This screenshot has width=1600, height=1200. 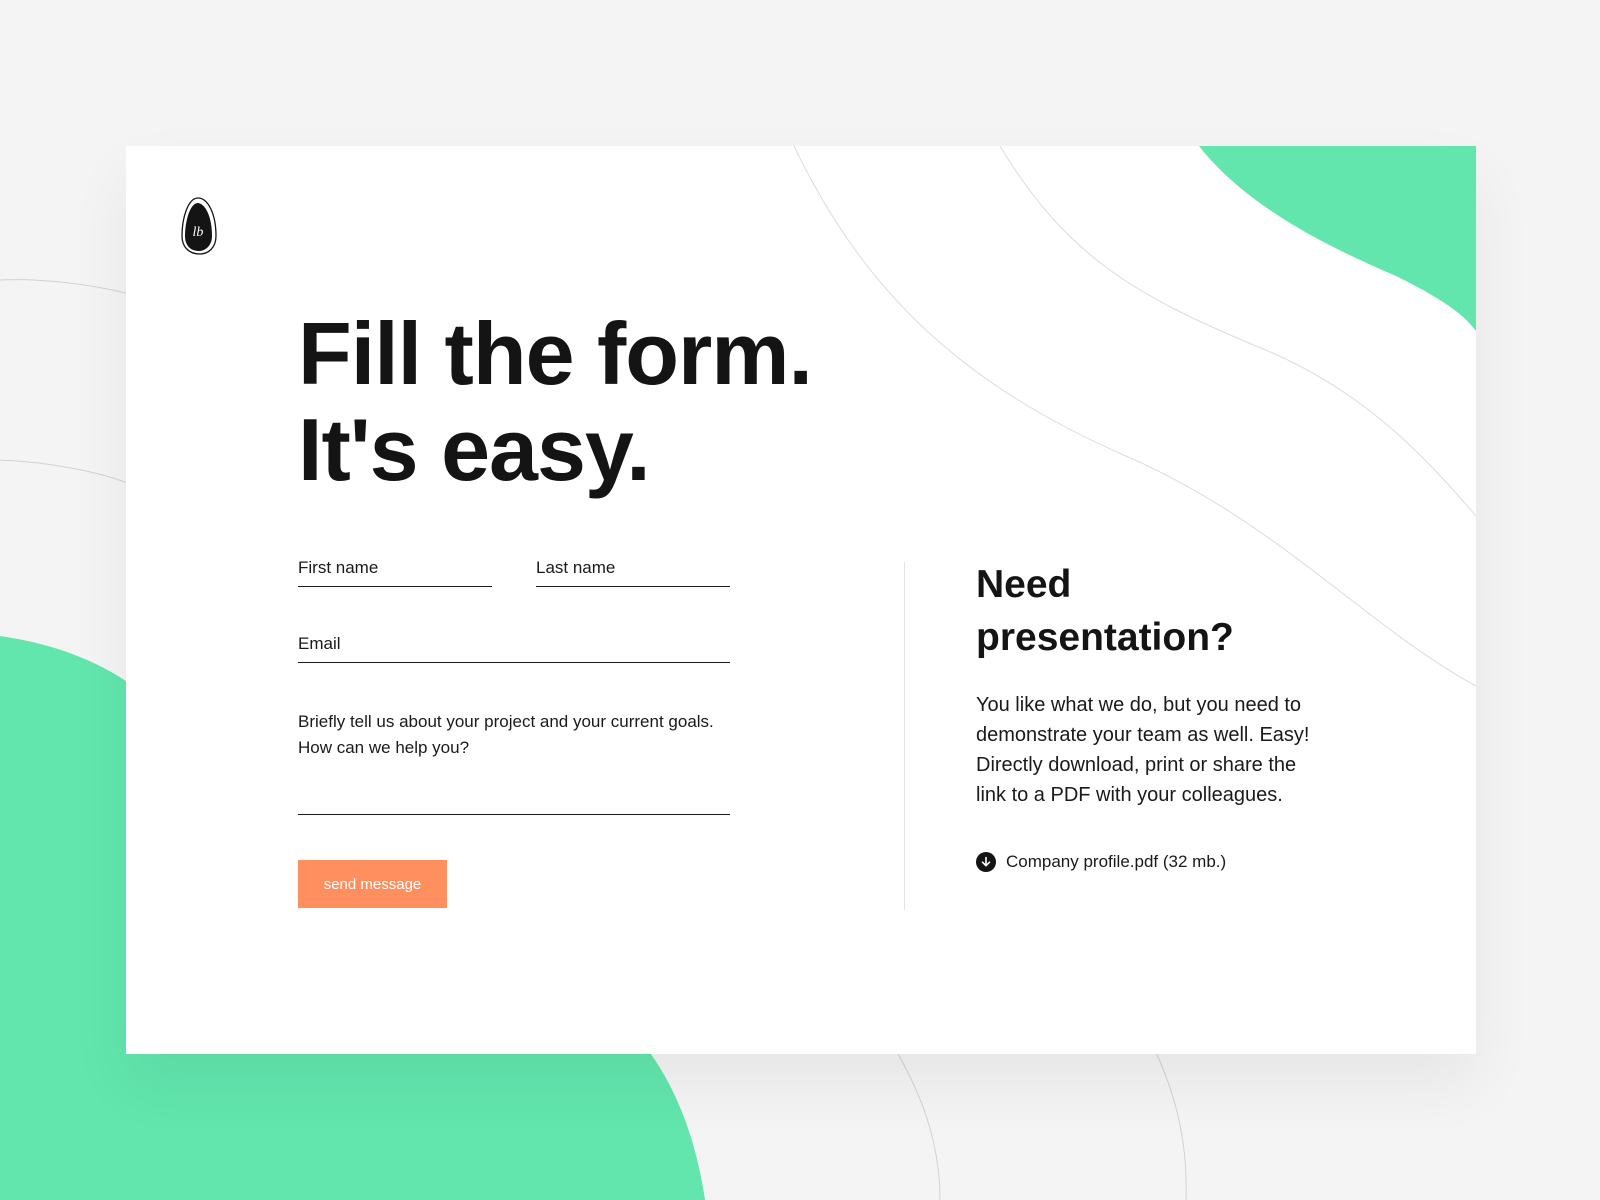 What do you see at coordinates (986, 862) in the screenshot?
I see `download-icon` at bounding box center [986, 862].